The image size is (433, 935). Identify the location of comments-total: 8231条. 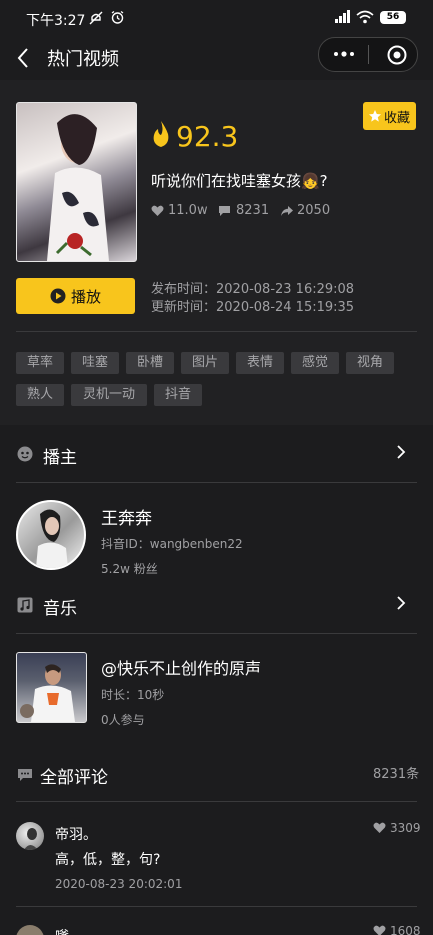
(396, 774).